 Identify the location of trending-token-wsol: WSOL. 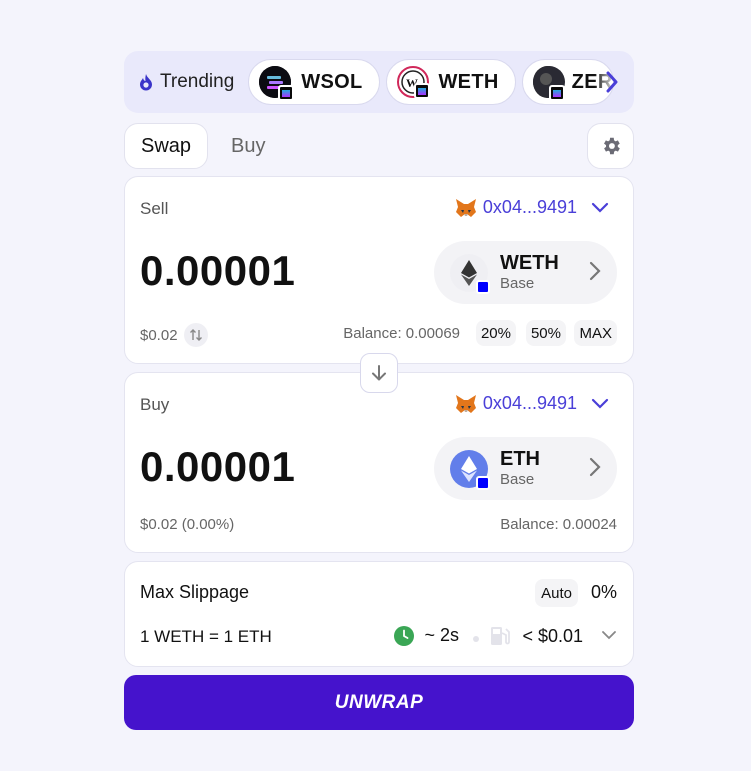
(314, 82).